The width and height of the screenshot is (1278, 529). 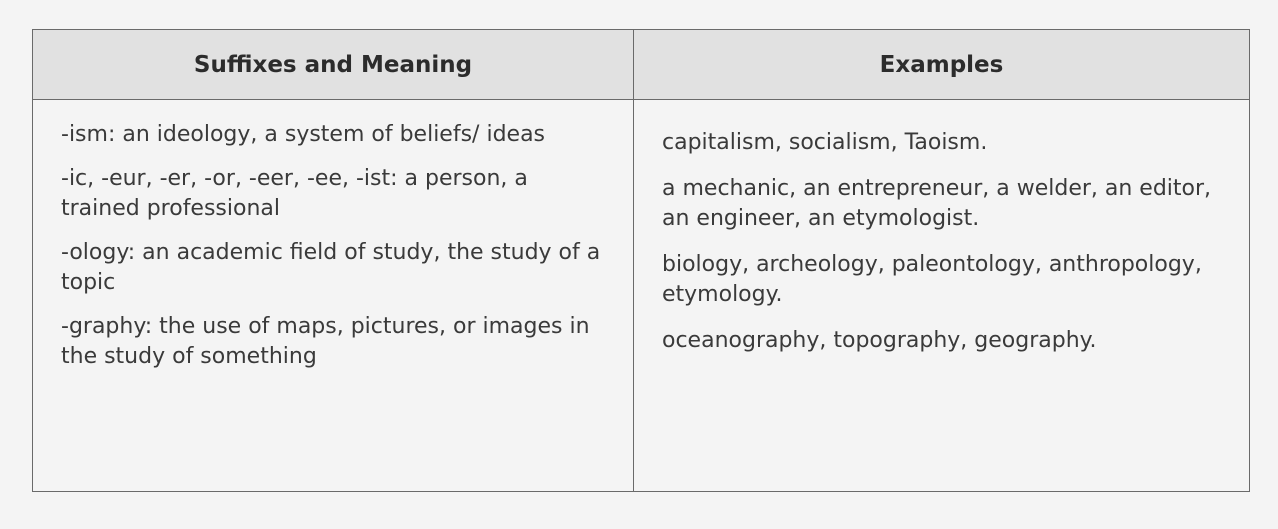 What do you see at coordinates (333, 65) in the screenshot?
I see `header-suffixes-and-meaning: Suffixes and Meaning` at bounding box center [333, 65].